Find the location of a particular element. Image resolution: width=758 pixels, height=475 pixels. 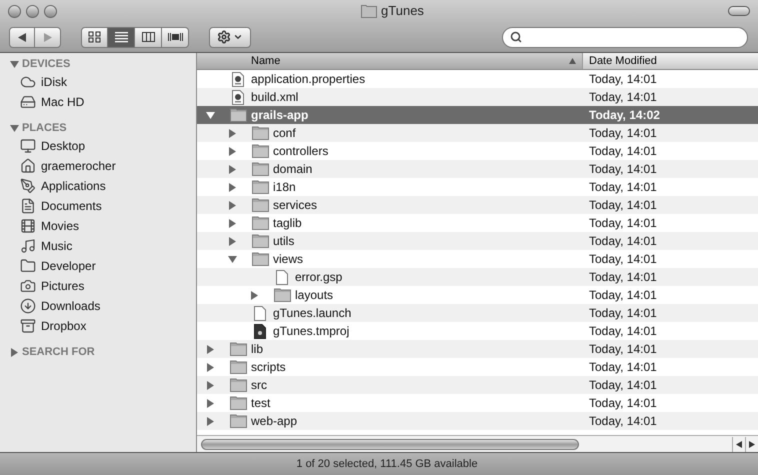

sidebar-item: Documents is located at coordinates (98, 206).